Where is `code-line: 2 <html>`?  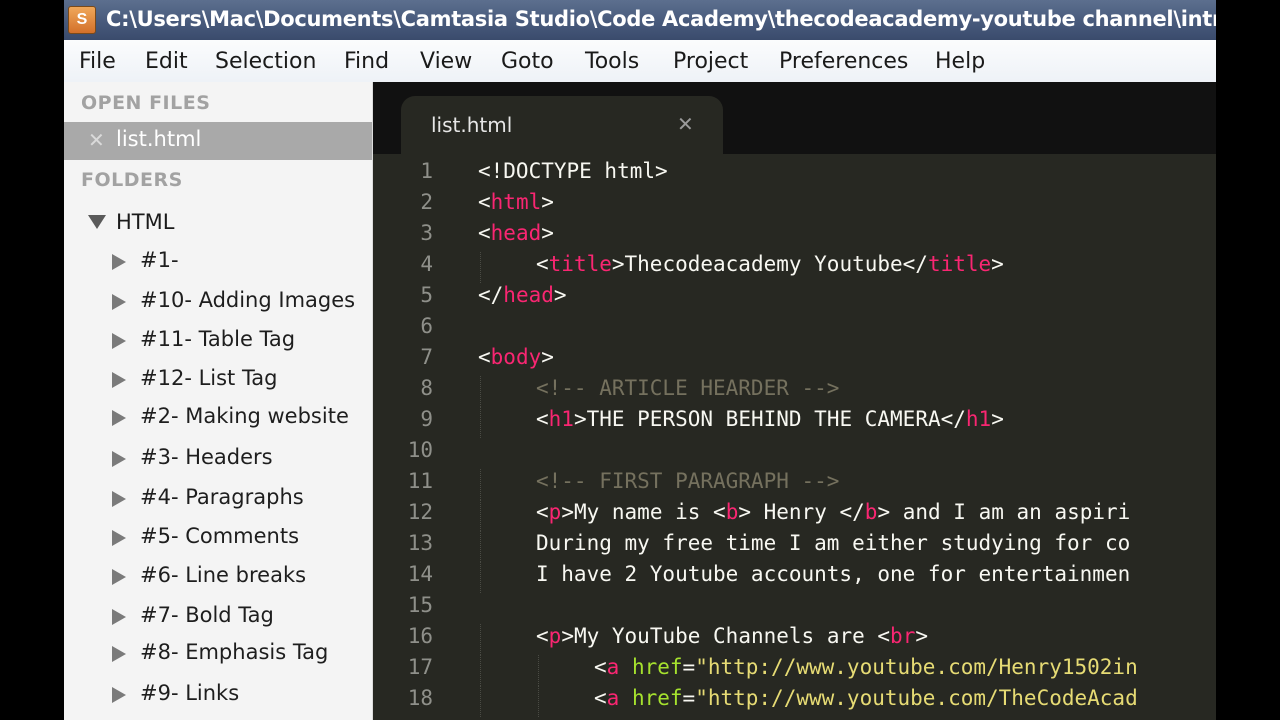 code-line: 2 <html> is located at coordinates (794, 205).